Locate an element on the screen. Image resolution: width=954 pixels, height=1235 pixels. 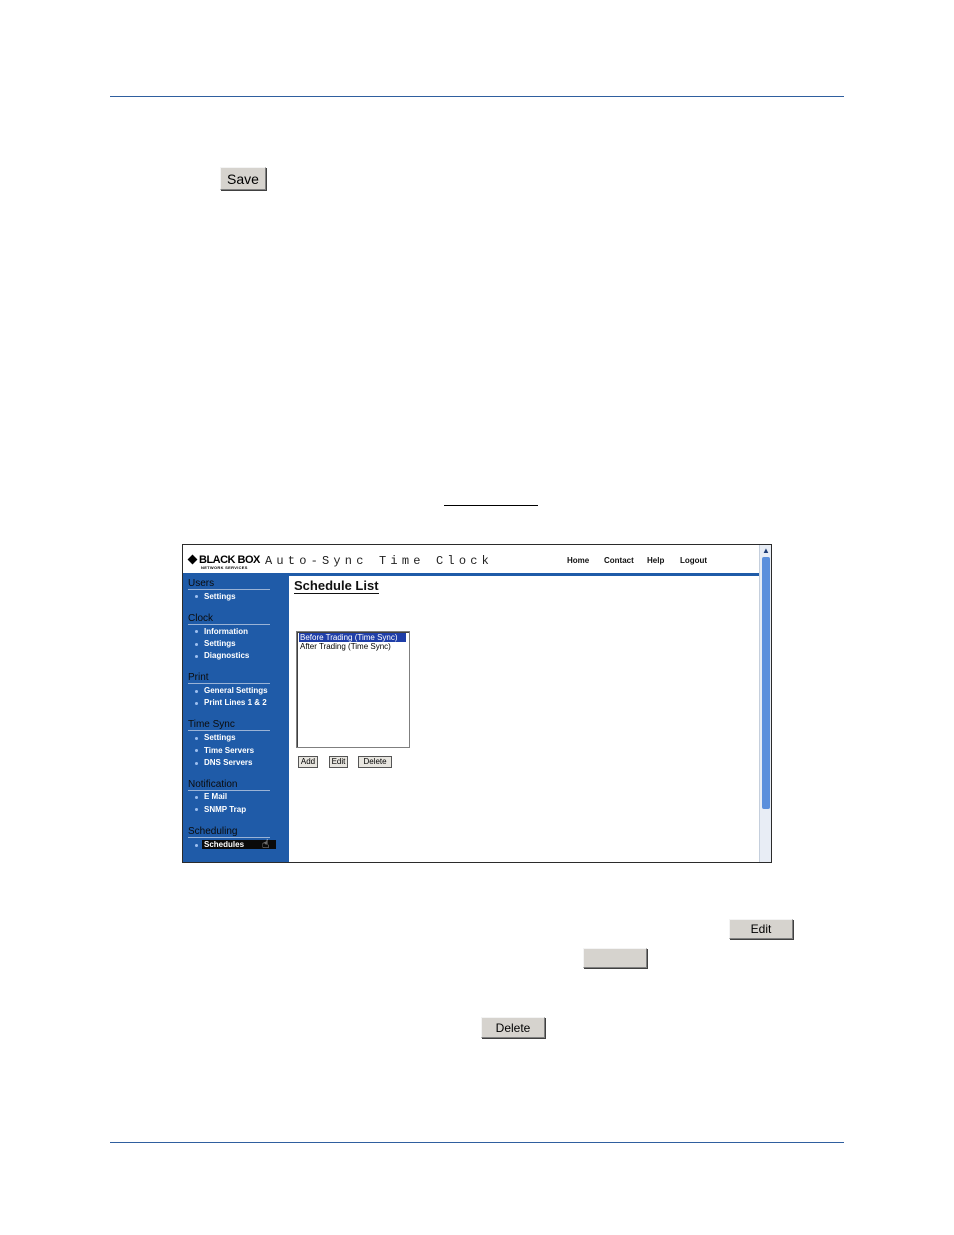
section-users: Users is located at coordinates (229, 584).